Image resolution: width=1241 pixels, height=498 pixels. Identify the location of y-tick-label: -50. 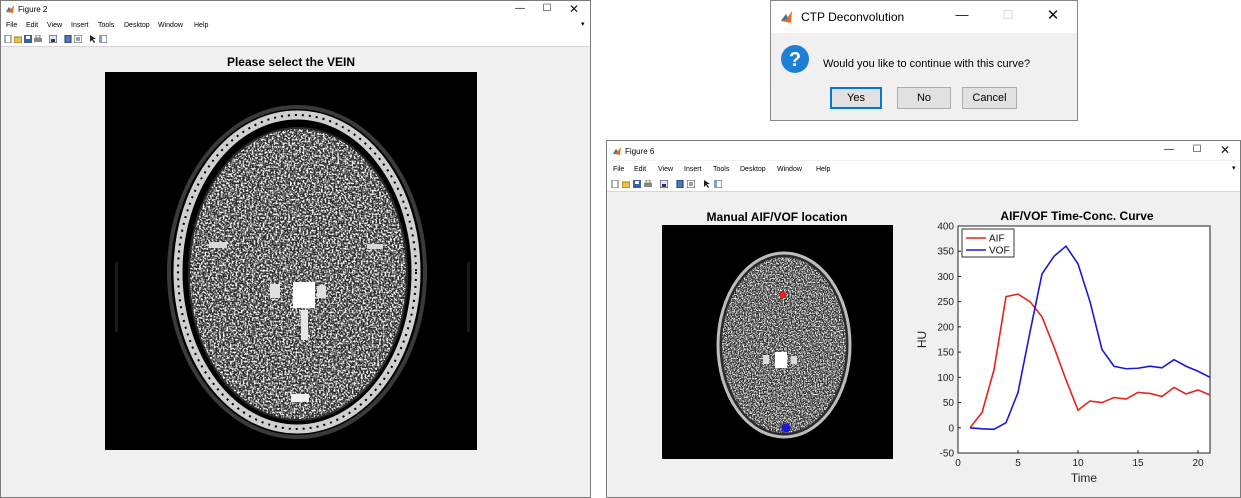
(947, 454).